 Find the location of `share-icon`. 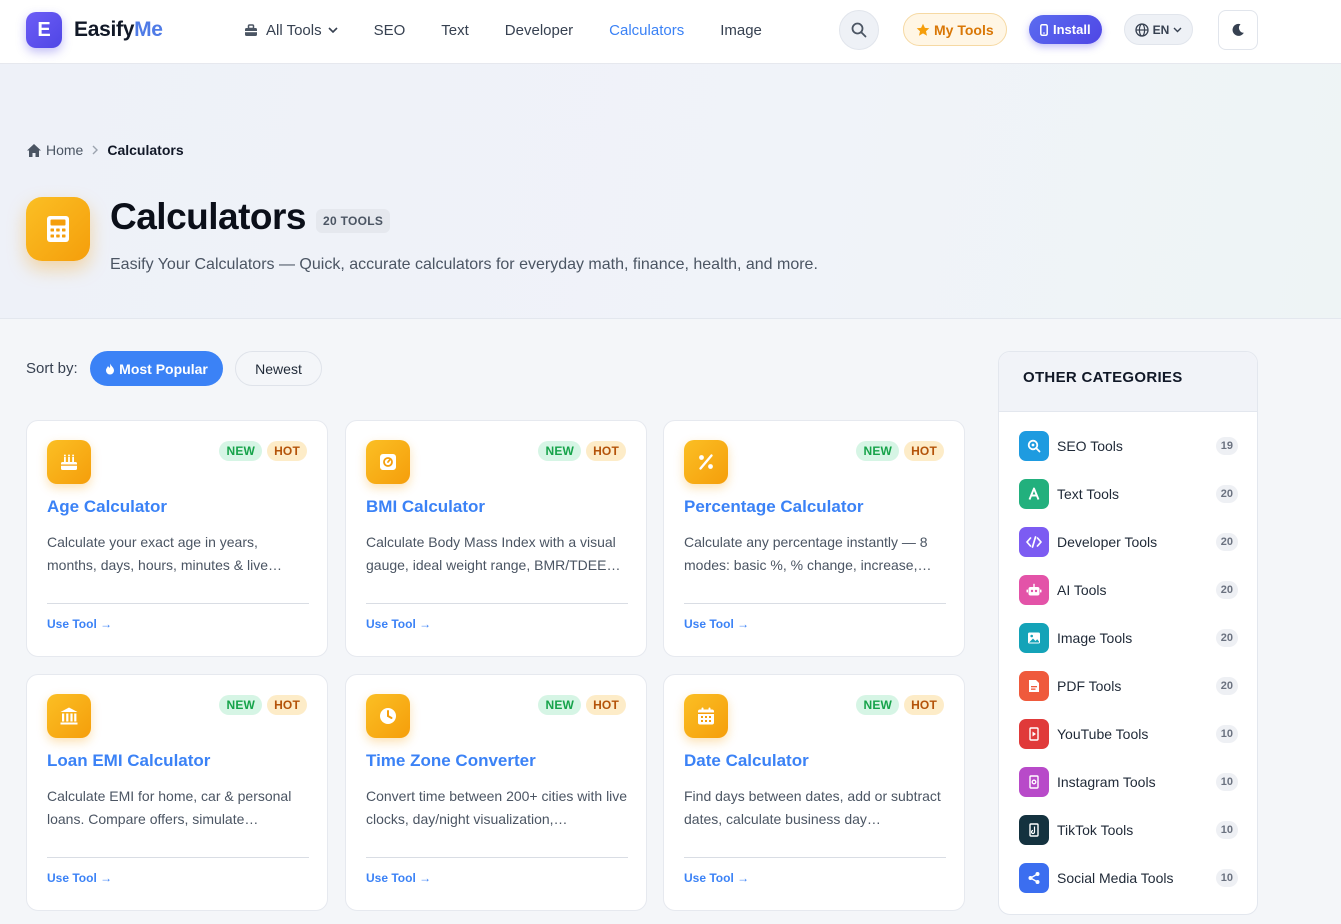

share-icon is located at coordinates (1034, 878).